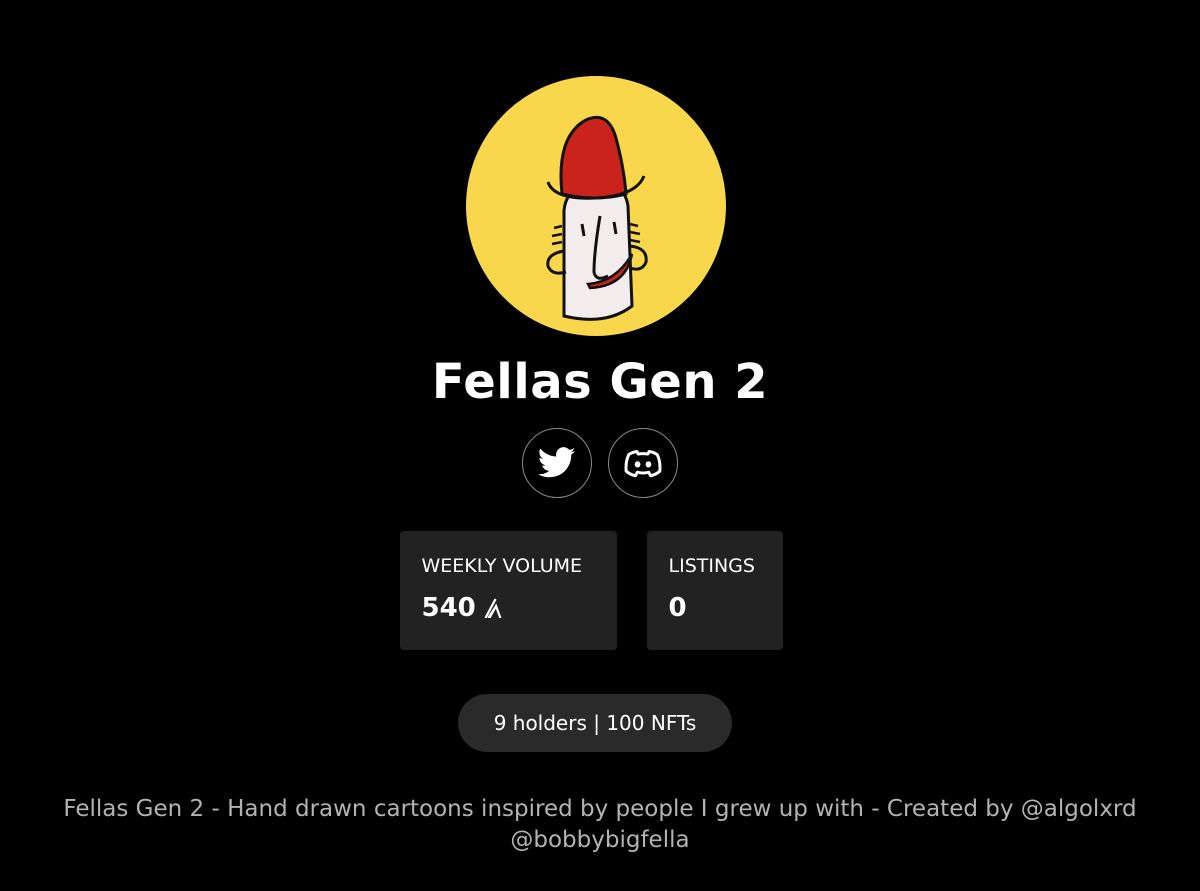 This screenshot has height=891, width=1200. What do you see at coordinates (600, 463) in the screenshot?
I see `social-links` at bounding box center [600, 463].